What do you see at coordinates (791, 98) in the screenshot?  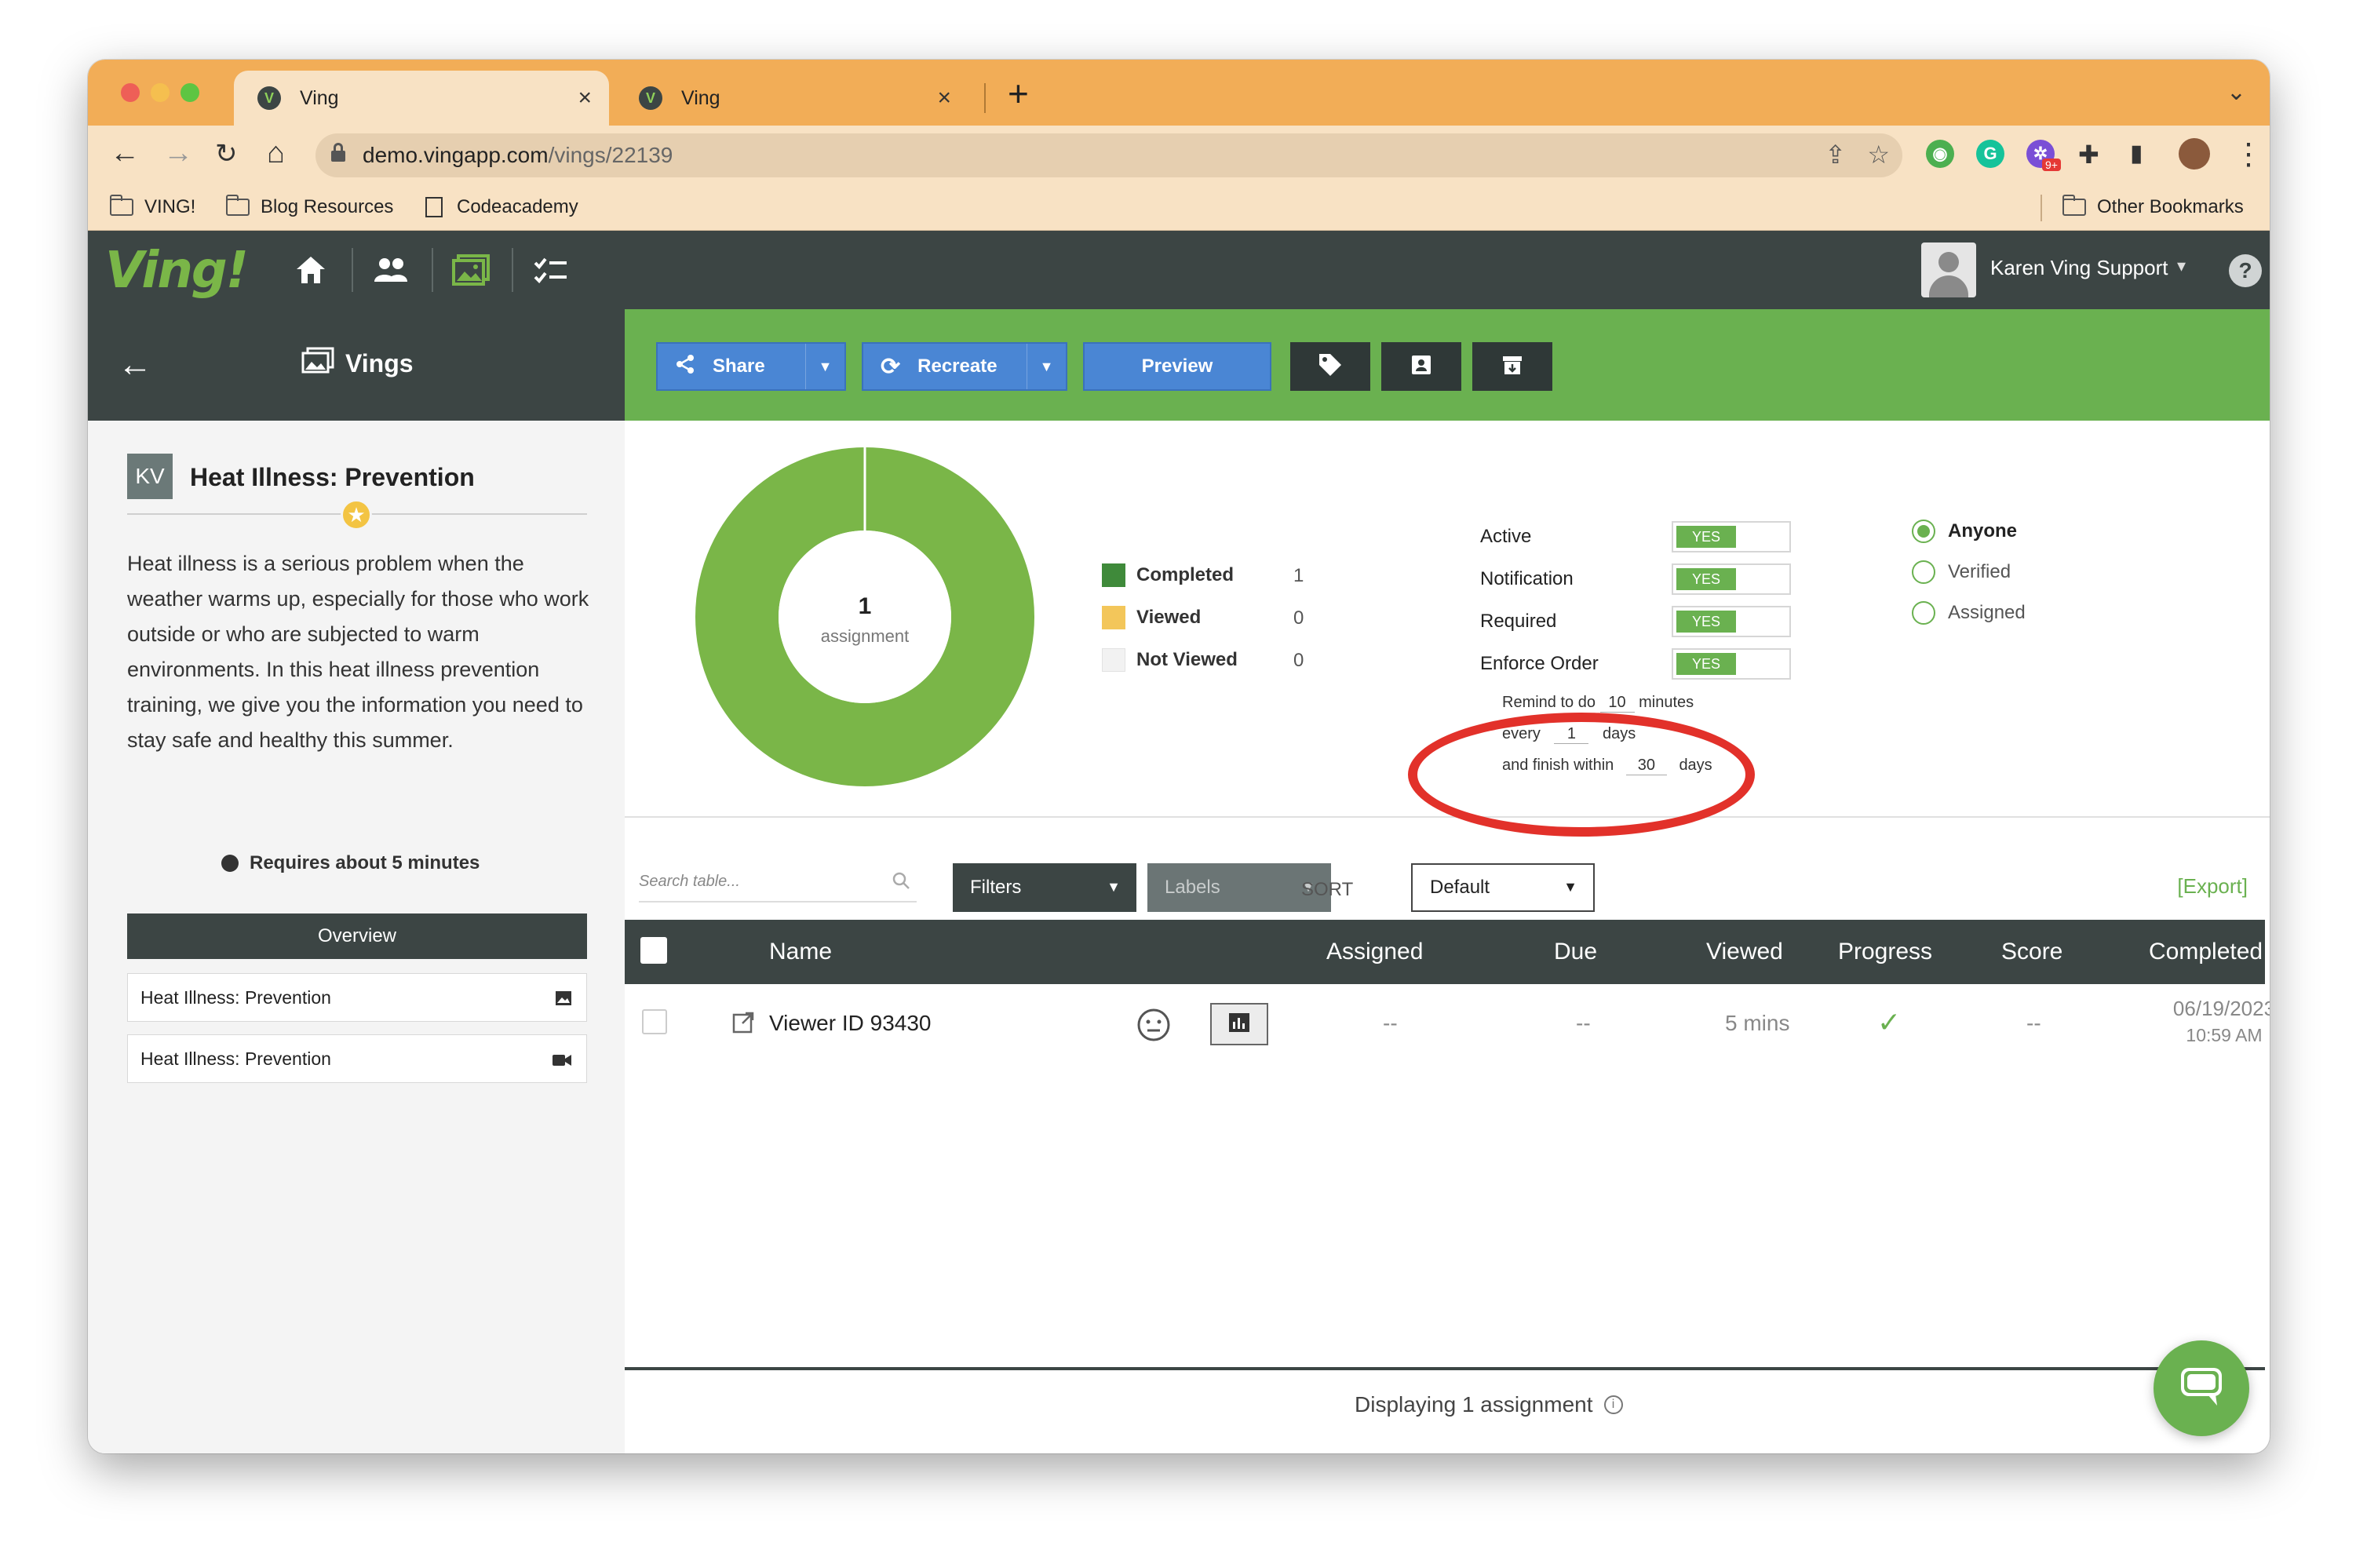 I see `browser-tab: V Ving ×` at bounding box center [791, 98].